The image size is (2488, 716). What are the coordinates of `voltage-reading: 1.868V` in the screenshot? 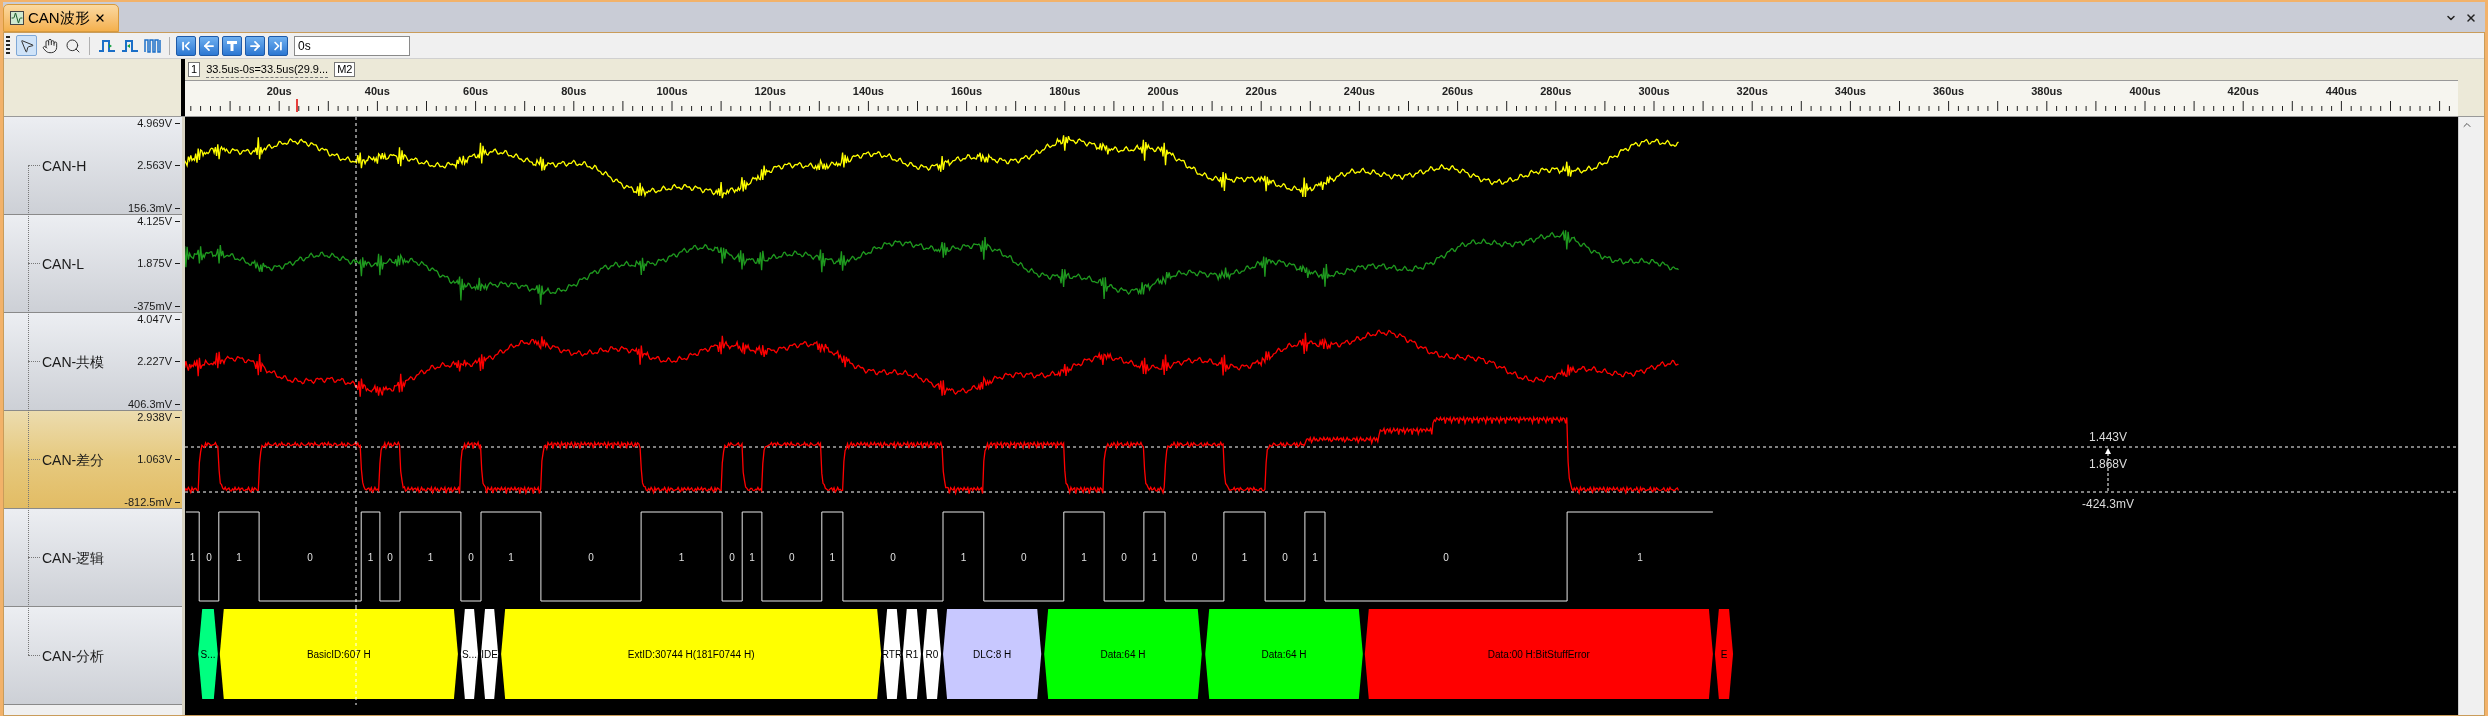 It's located at (2108, 464).